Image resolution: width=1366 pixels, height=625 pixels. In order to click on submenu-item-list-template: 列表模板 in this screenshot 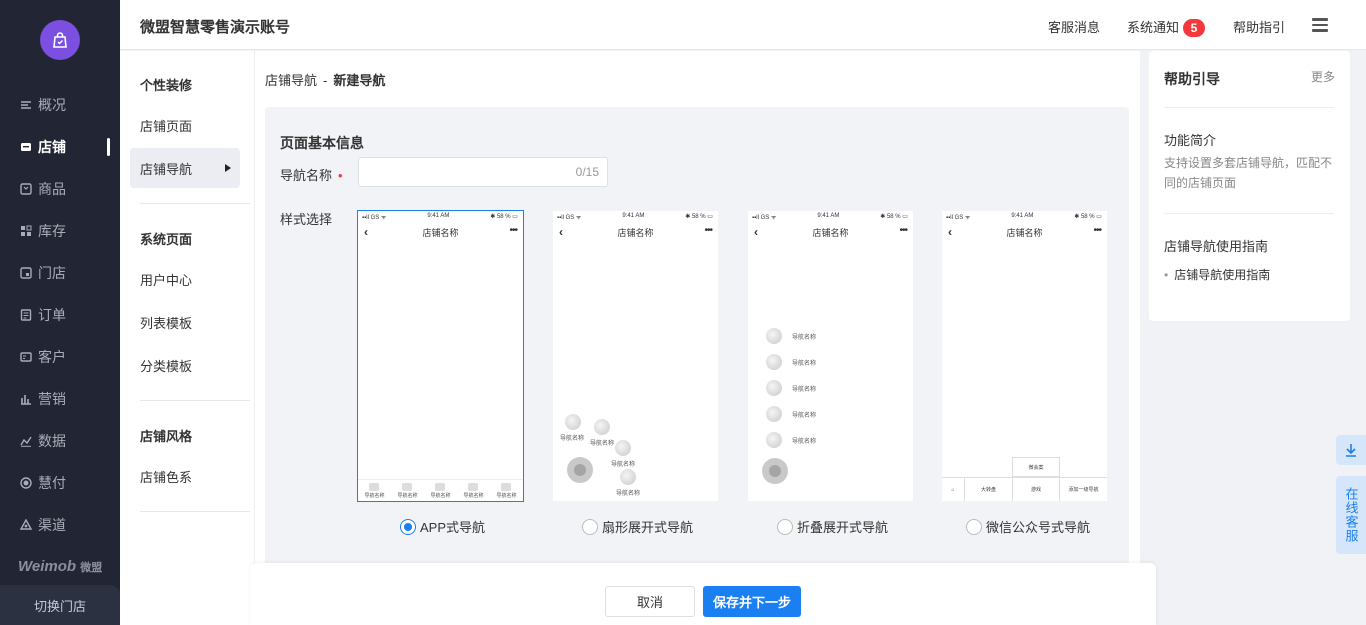, I will do `click(185, 322)`.